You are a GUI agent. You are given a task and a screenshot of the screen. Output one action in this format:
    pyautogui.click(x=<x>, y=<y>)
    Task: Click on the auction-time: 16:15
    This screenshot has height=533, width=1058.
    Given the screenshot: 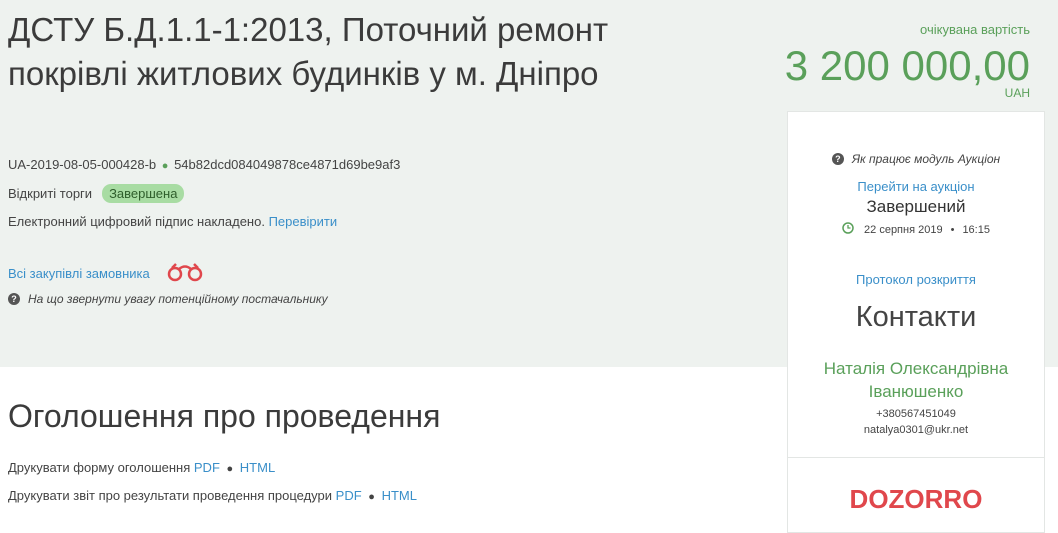 What is the action you would take?
    pyautogui.click(x=976, y=229)
    